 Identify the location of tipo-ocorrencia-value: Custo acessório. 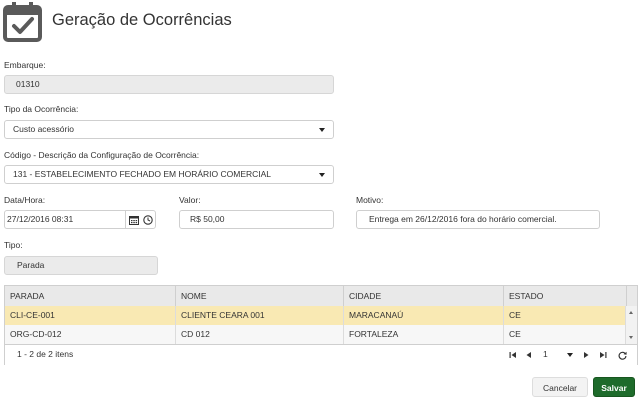
(43, 129).